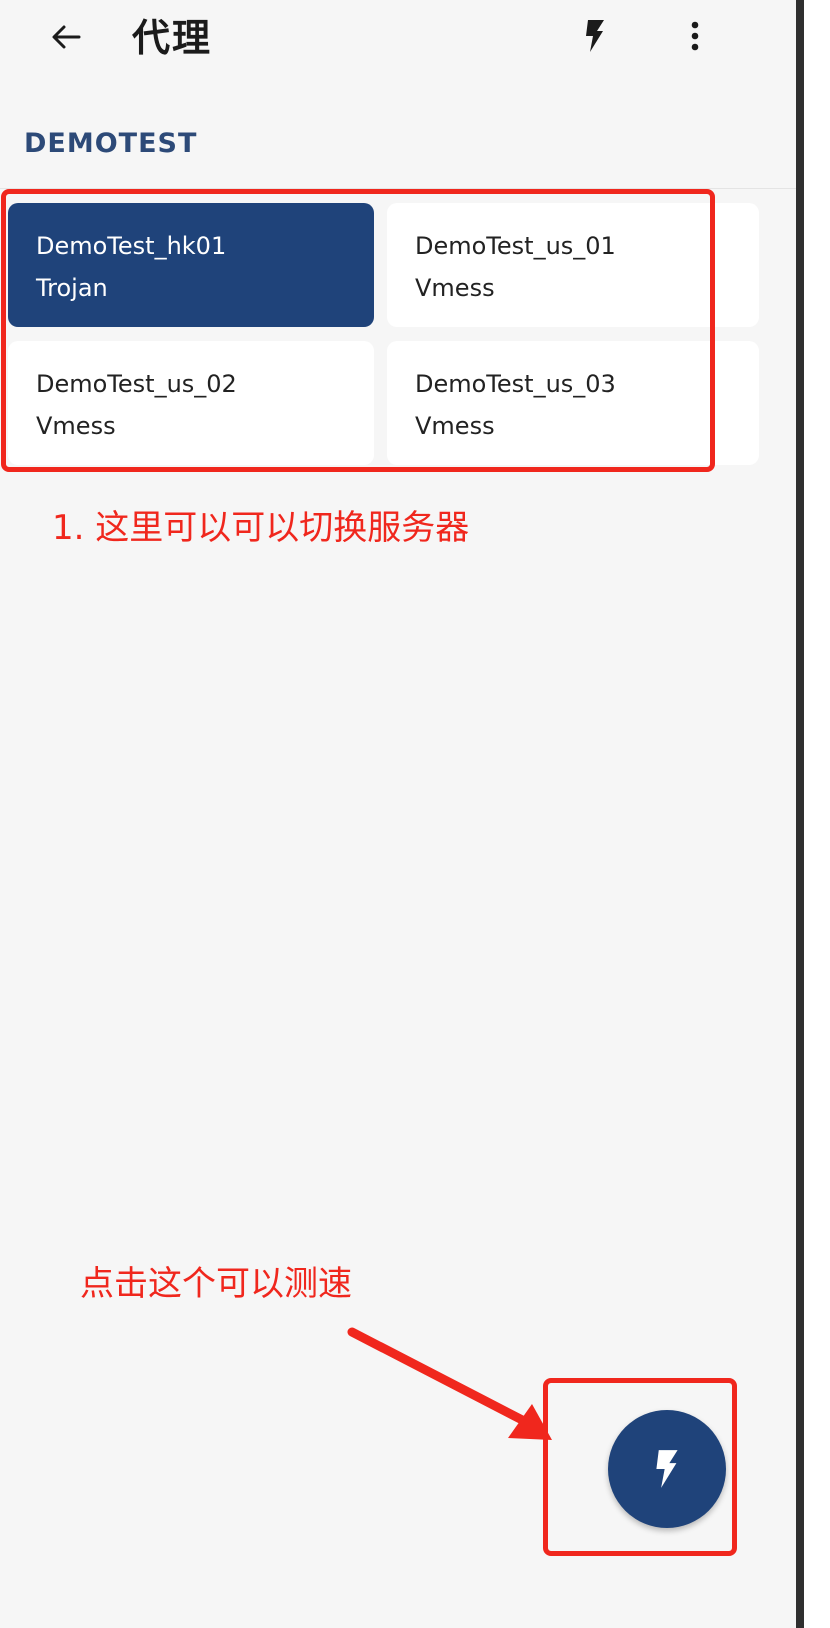 This screenshot has width=830, height=1628. Describe the element at coordinates (515, 384) in the screenshot. I see `server-name: DemoTest_us_03` at that location.